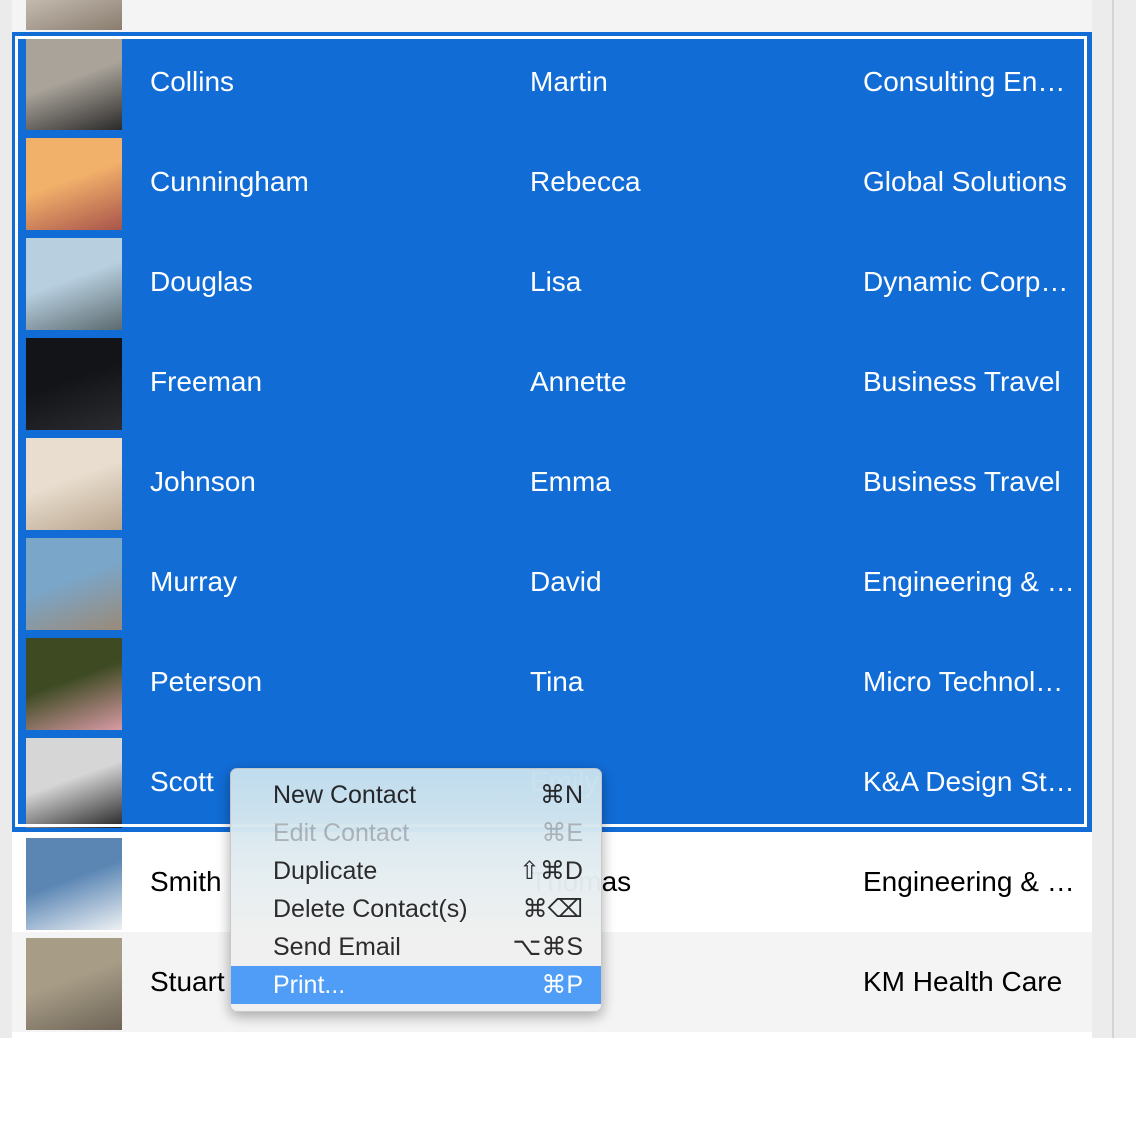 The image size is (1136, 1132). I want to click on last-name-cell: Johnson, so click(203, 481).